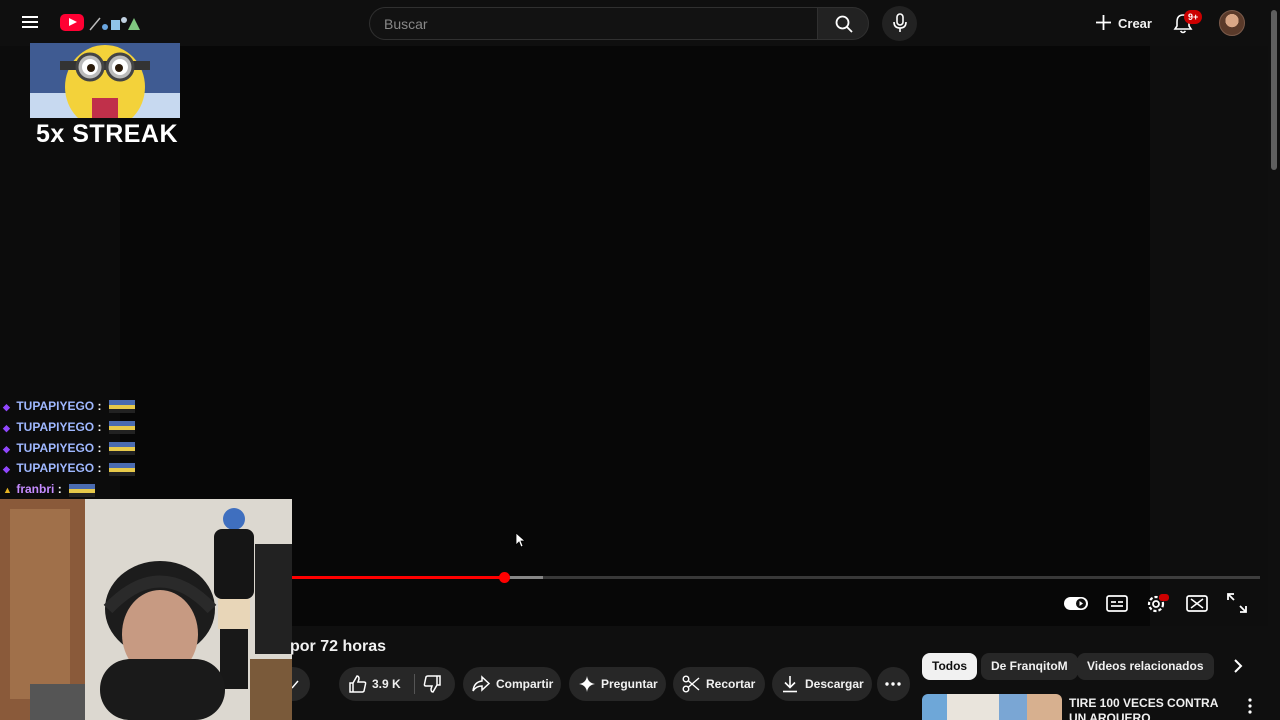 This screenshot has height=720, width=1280. Describe the element at coordinates (1157, 603) in the screenshot. I see `settings-gear-icon` at that location.